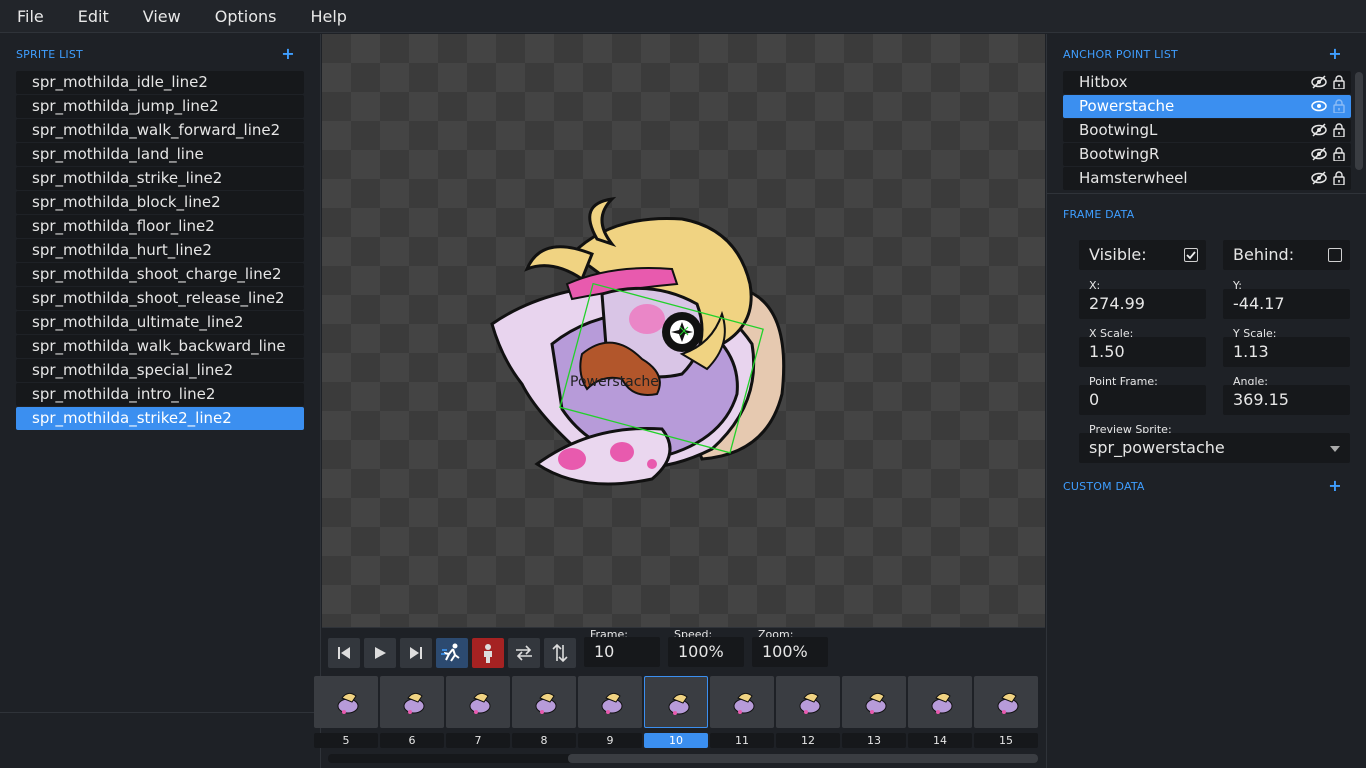  What do you see at coordinates (808, 740) in the screenshot?
I see `frame-number: 12` at bounding box center [808, 740].